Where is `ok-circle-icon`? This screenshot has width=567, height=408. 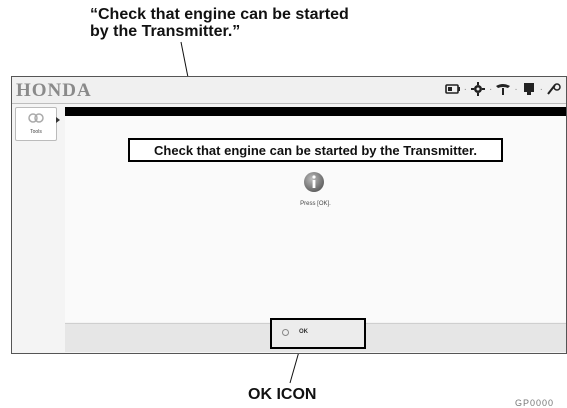 ok-circle-icon is located at coordinates (285, 332).